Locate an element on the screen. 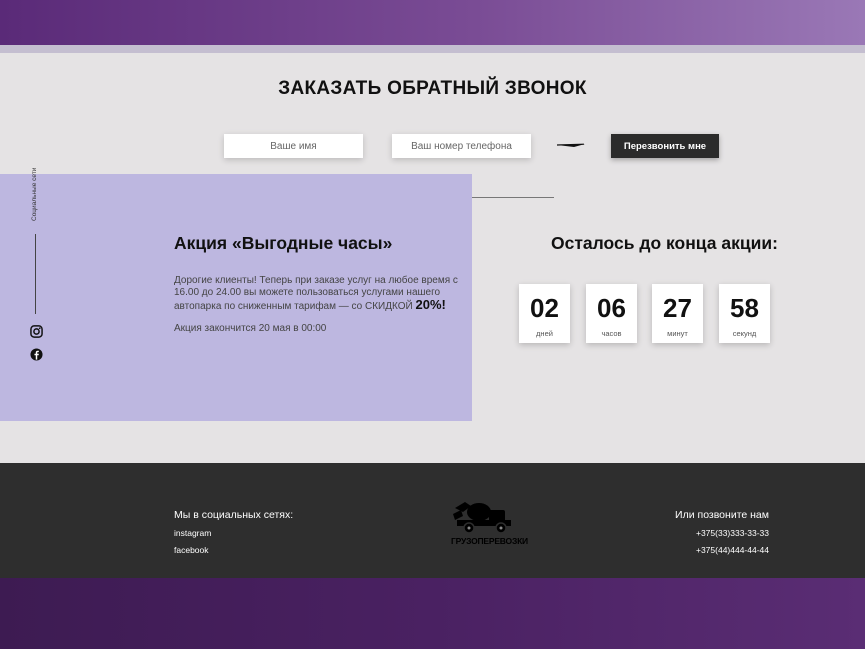 The width and height of the screenshot is (865, 649). social-sidebar: Социальные сети is located at coordinates (37, 193).